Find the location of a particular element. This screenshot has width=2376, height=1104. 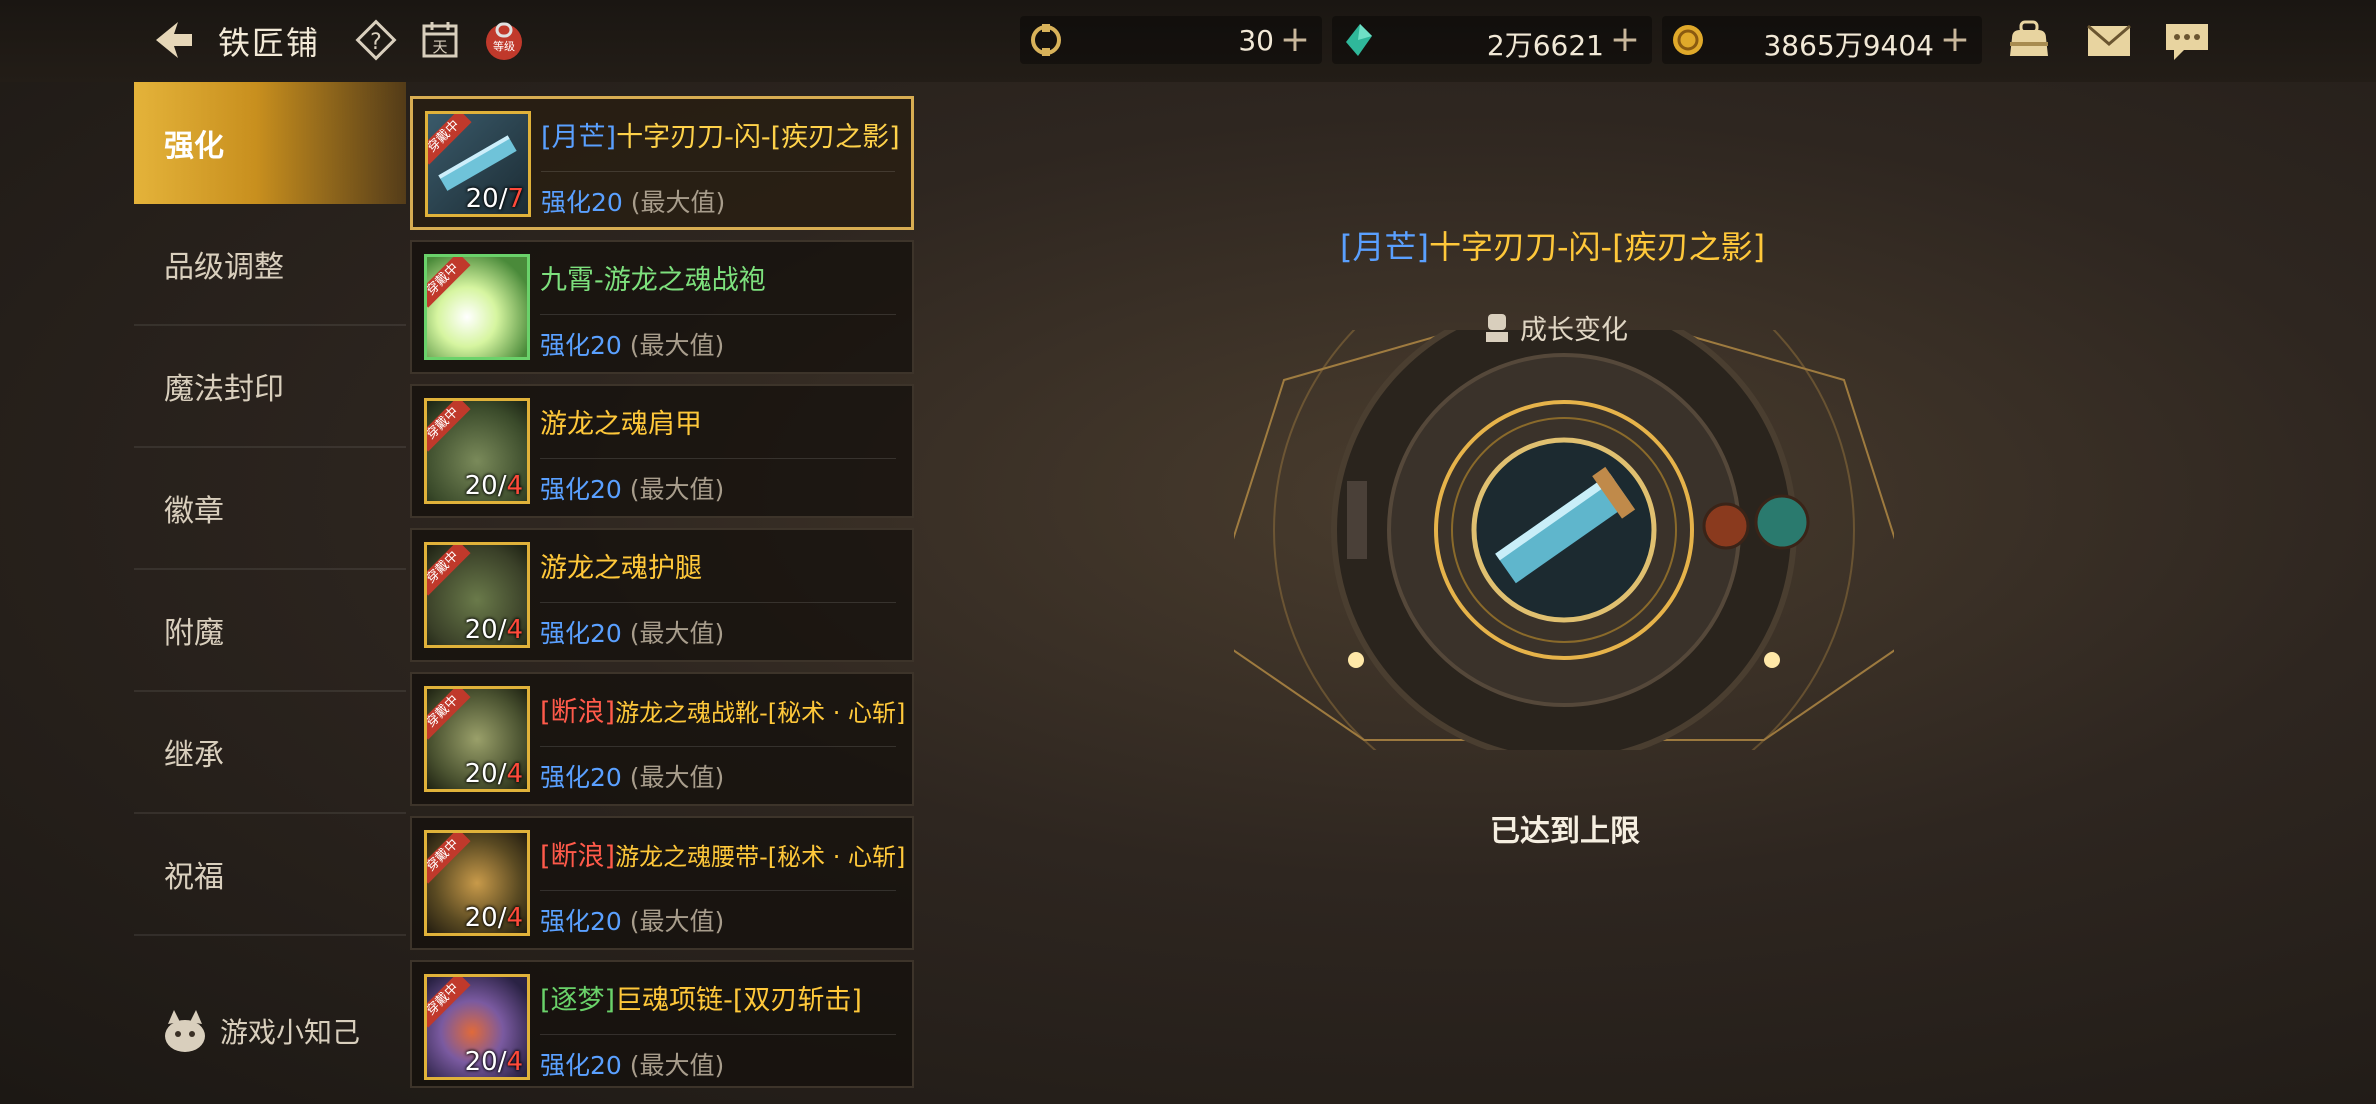

bag-icon is located at coordinates (2029, 41).